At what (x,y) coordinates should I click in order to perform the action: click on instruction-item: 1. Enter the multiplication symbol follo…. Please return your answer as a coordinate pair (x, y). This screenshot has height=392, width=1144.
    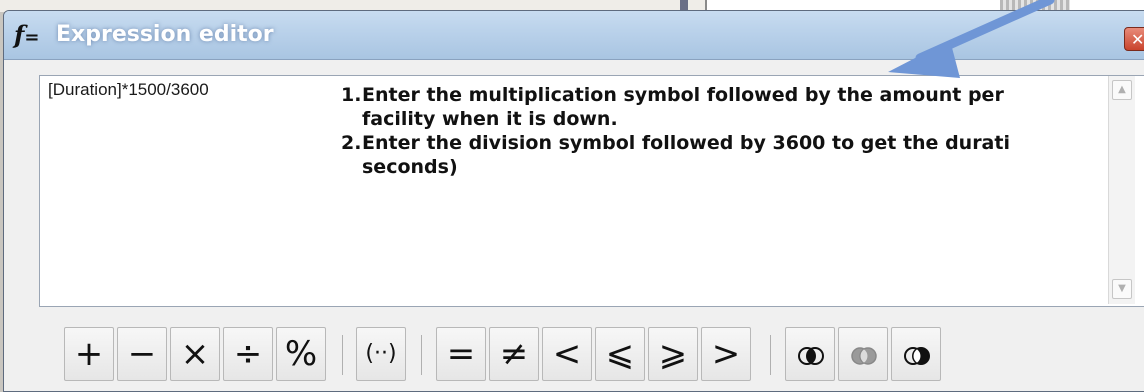
    Looking at the image, I should click on (724, 107).